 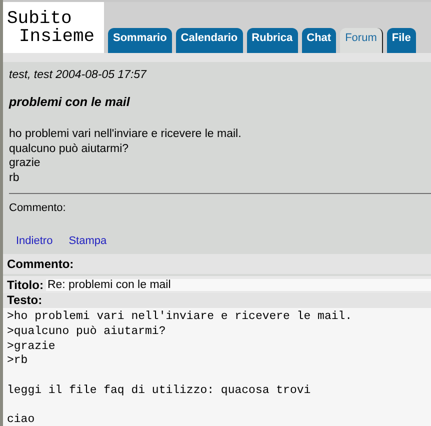 What do you see at coordinates (14, 178) in the screenshot?
I see `post-line: rb` at bounding box center [14, 178].